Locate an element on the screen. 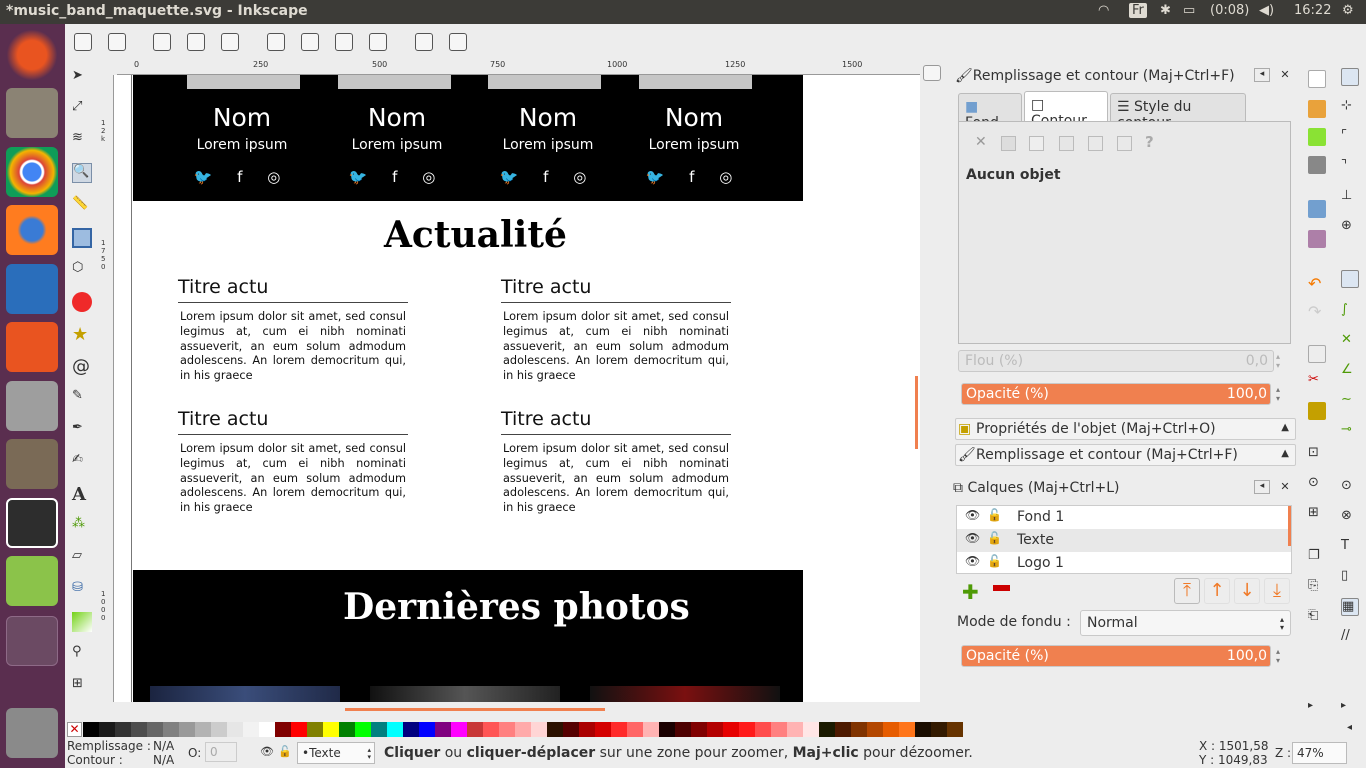 The height and width of the screenshot is (768, 1366). object-properties-expander: ▣ Propriétés de l'objet (Maj+Ctrl+O) ▲ is located at coordinates (1125, 429).